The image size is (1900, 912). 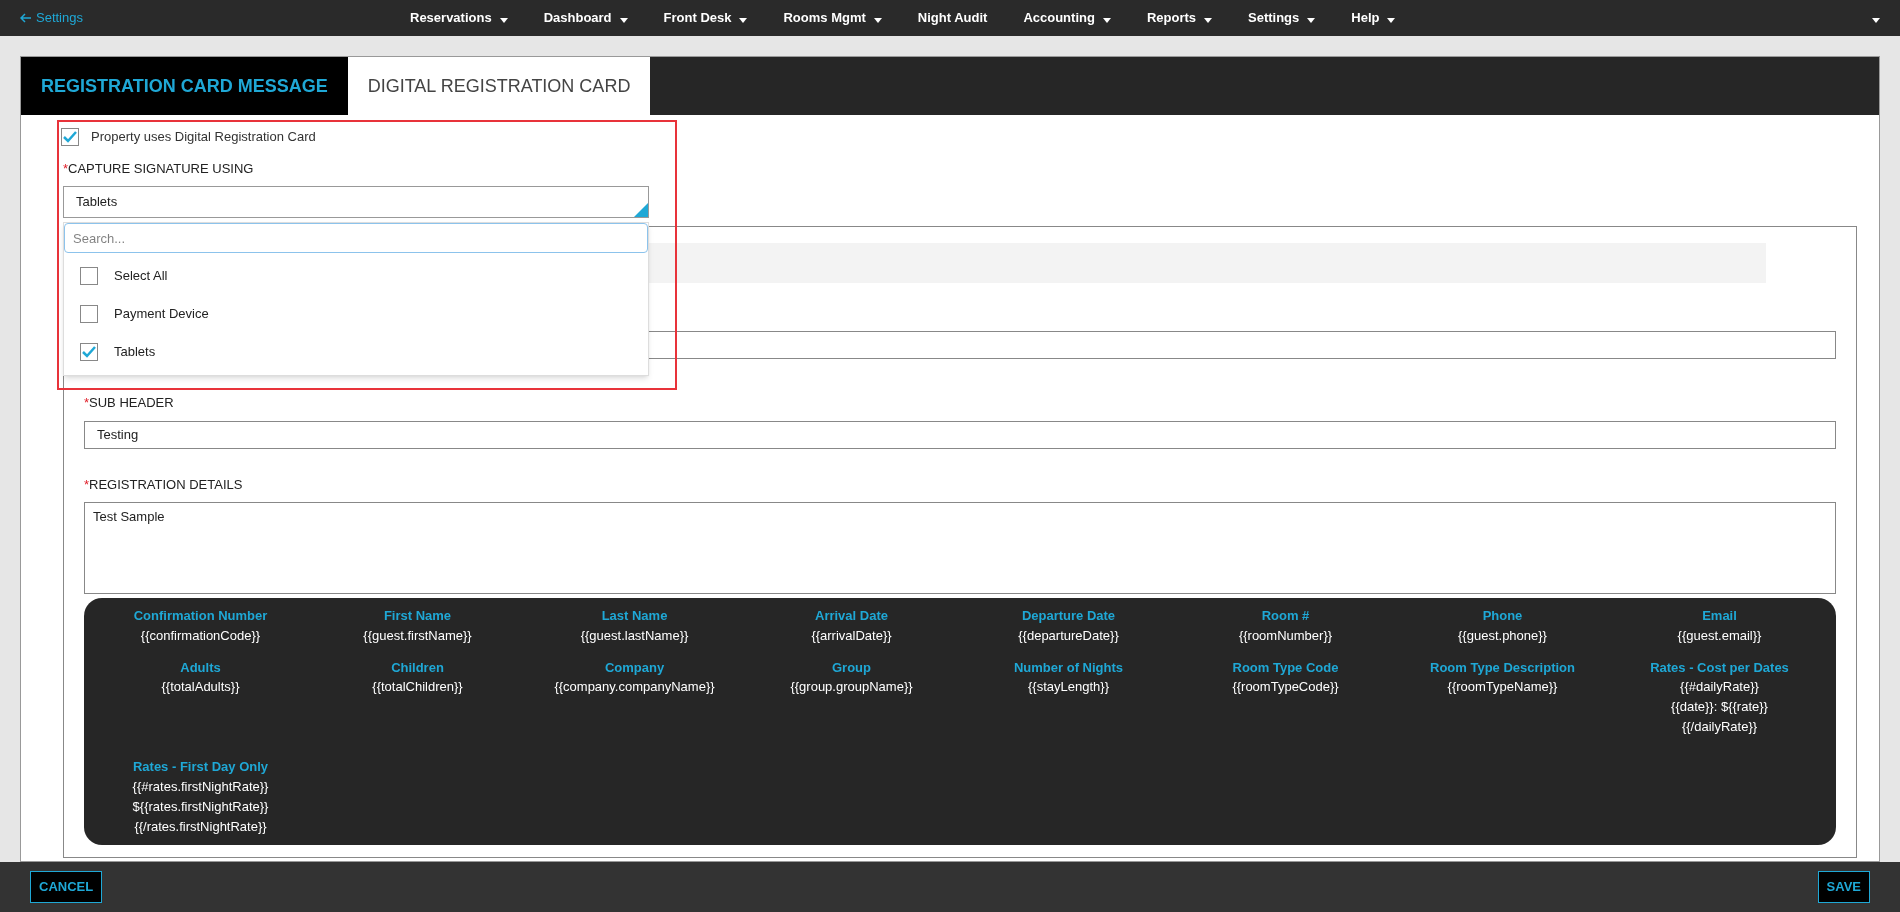 I want to click on variable-token: {{/rates.firstNightRate}}, so click(x=200, y=826).